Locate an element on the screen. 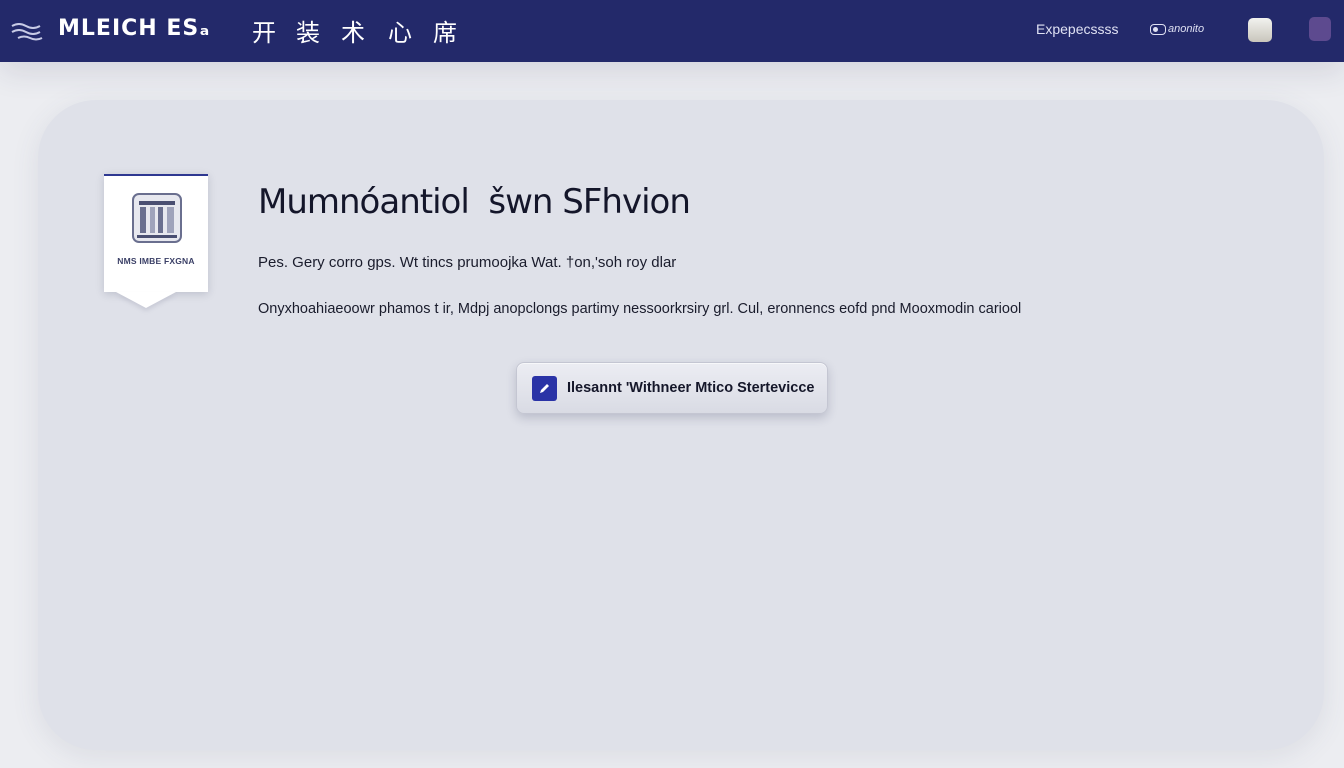  nav-link-expenses: Expepесssss is located at coordinates (1077, 29).